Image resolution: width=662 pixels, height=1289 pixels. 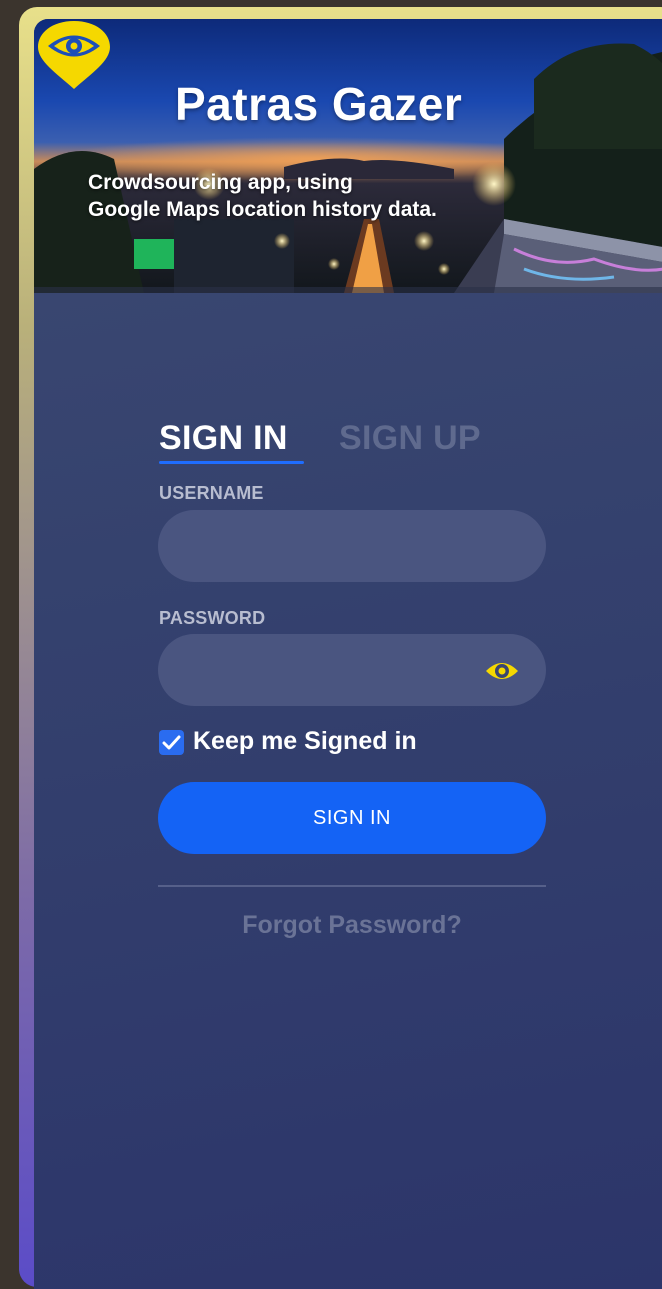 I want to click on eye-map-pin-icon, so click(x=74, y=55).